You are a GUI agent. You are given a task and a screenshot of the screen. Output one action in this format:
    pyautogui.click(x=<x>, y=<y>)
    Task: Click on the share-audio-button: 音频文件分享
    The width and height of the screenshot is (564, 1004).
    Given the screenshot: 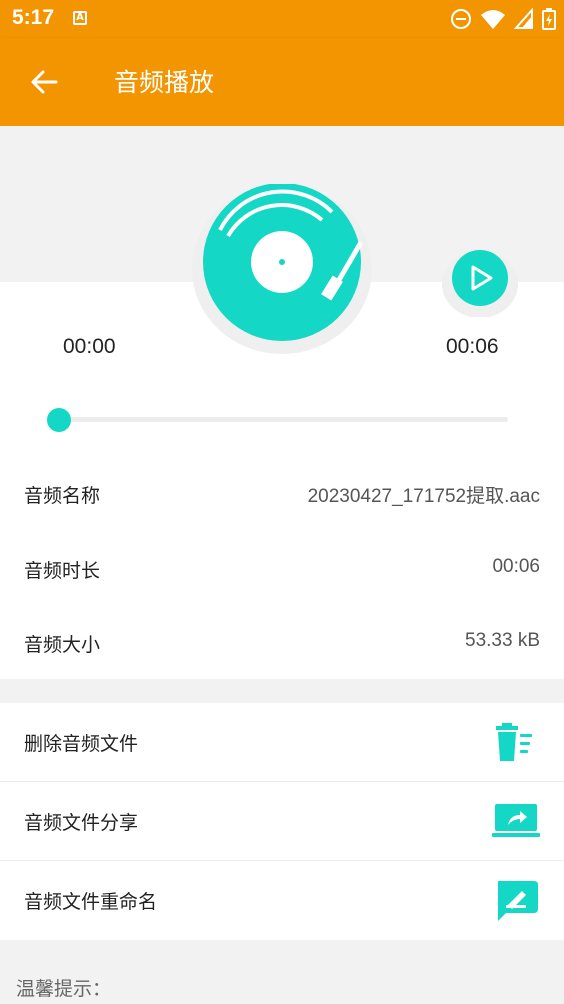 What is the action you would take?
    pyautogui.click(x=282, y=821)
    